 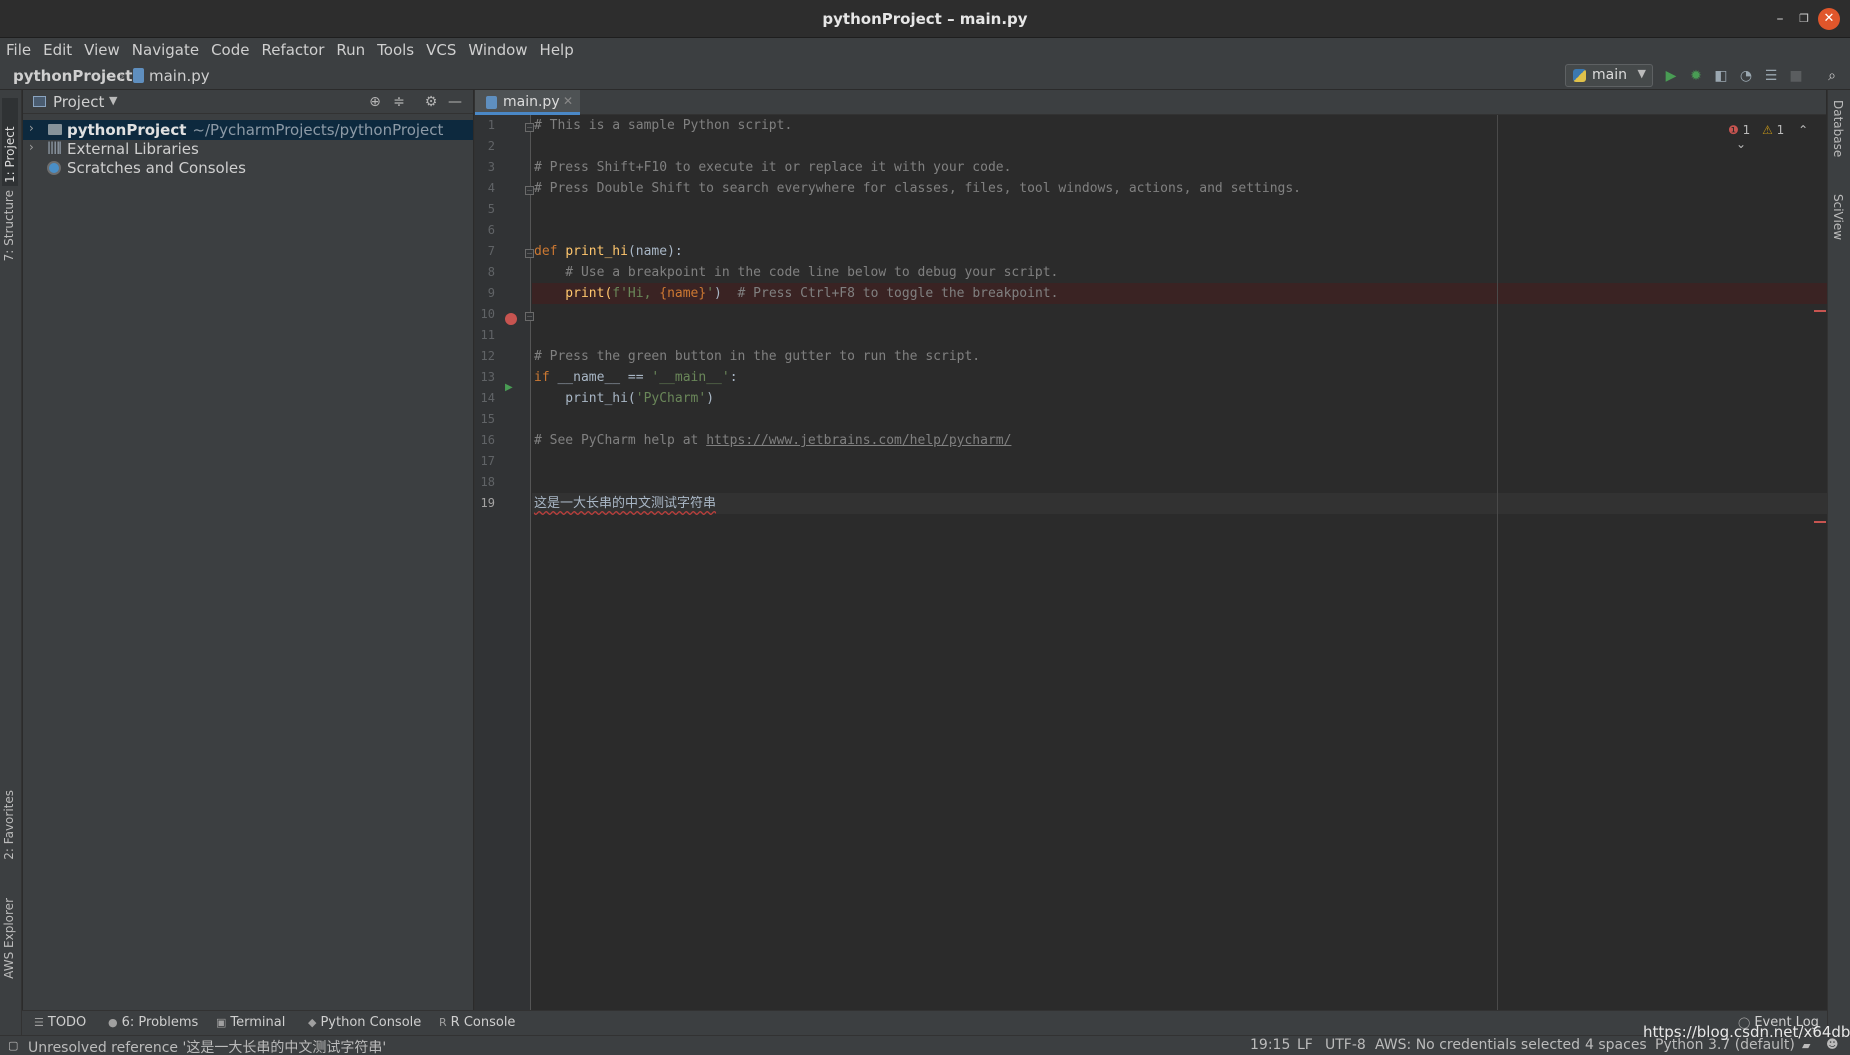 I want to click on tool-tab-problems: ● 6: Problems, so click(x=153, y=1022).